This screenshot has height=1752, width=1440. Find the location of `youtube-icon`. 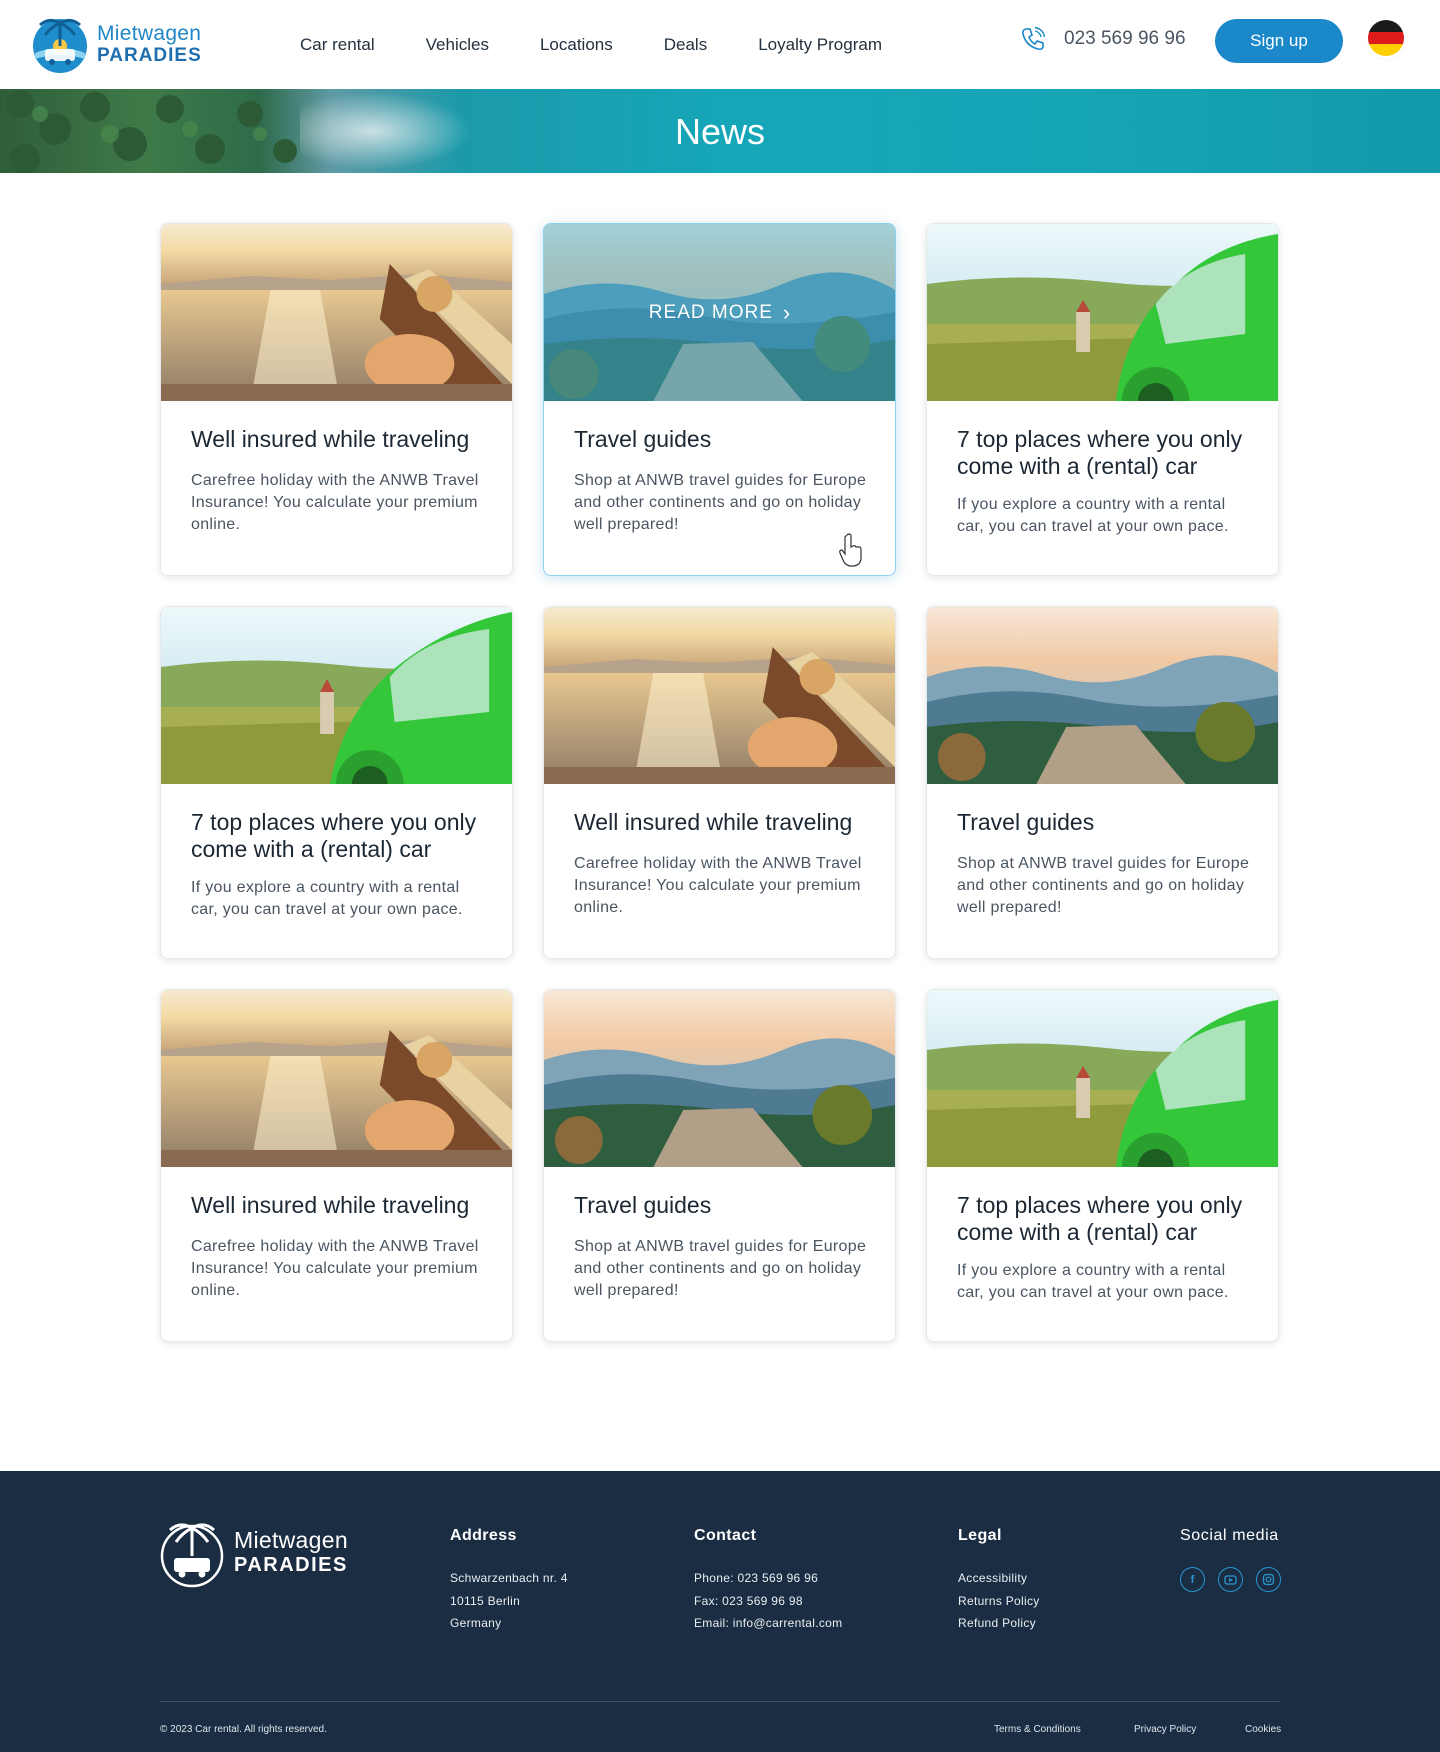

youtube-icon is located at coordinates (1230, 1579).